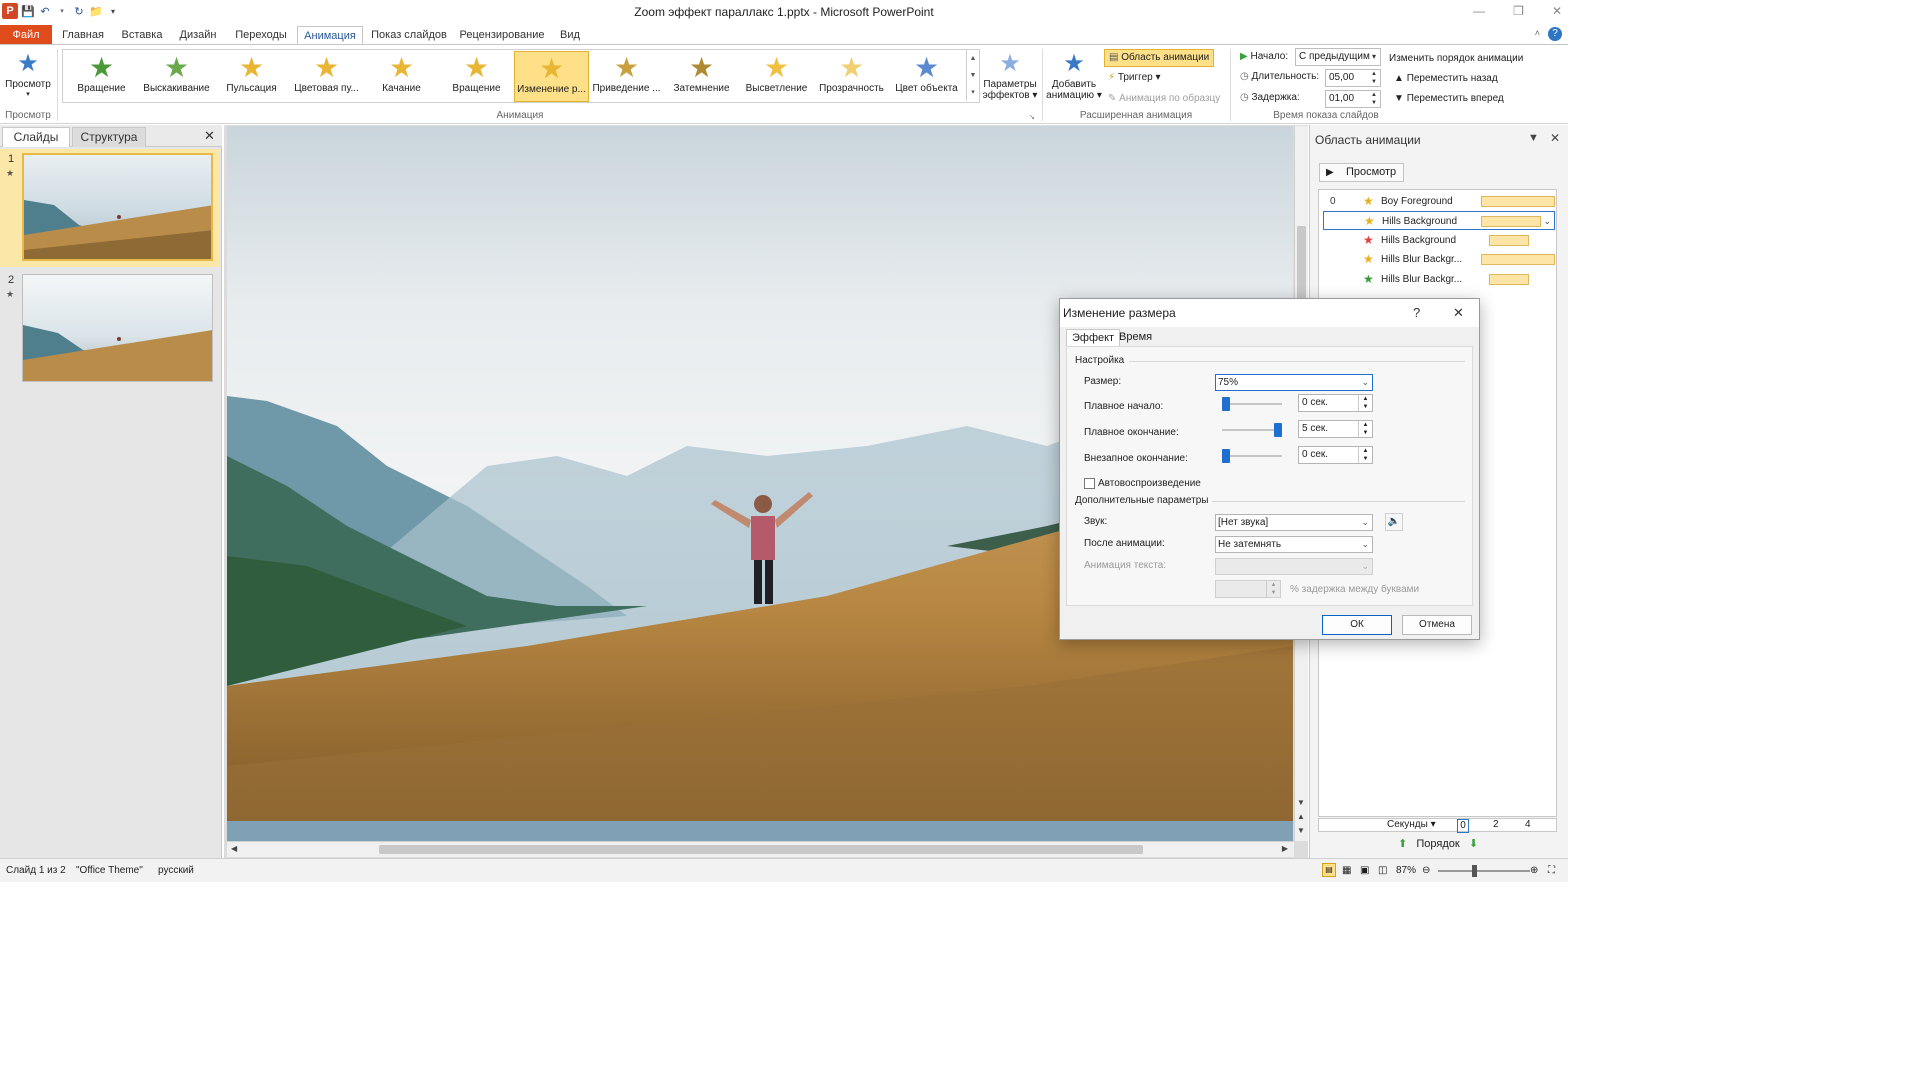 Image resolution: width=1920 pixels, height=1080 pixels. I want to click on cancel-button: Отмена, so click(1437, 625).